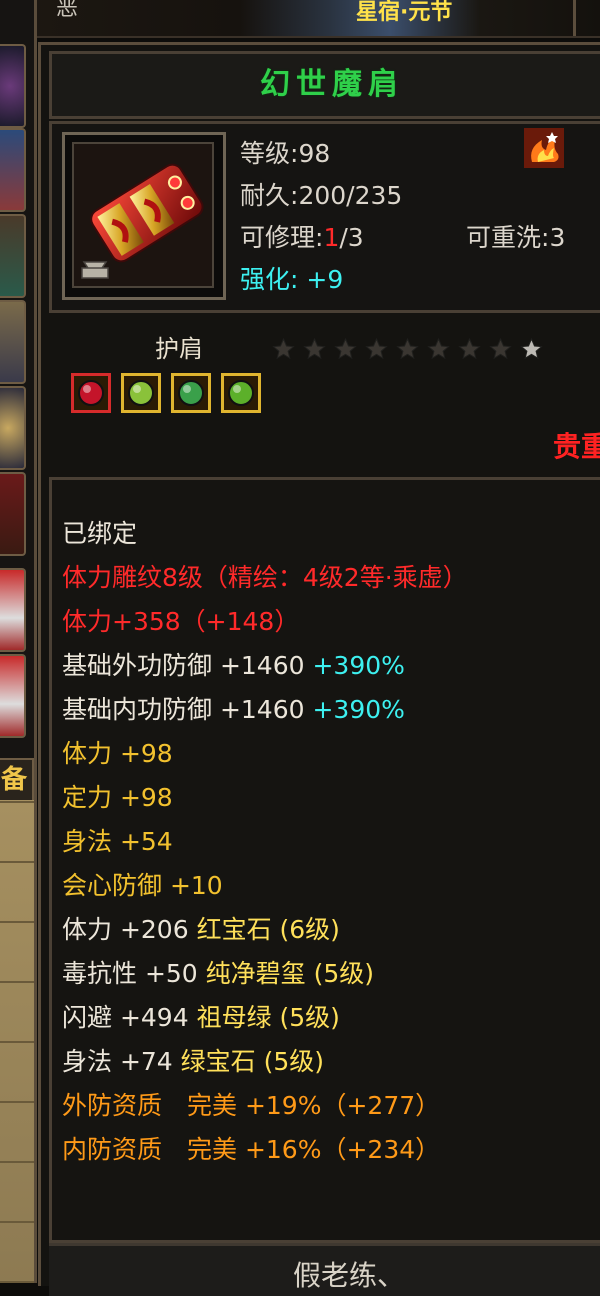 This screenshot has height=1296, width=600. What do you see at coordinates (331, 237) in the screenshot?
I see `repair-used: 1` at bounding box center [331, 237].